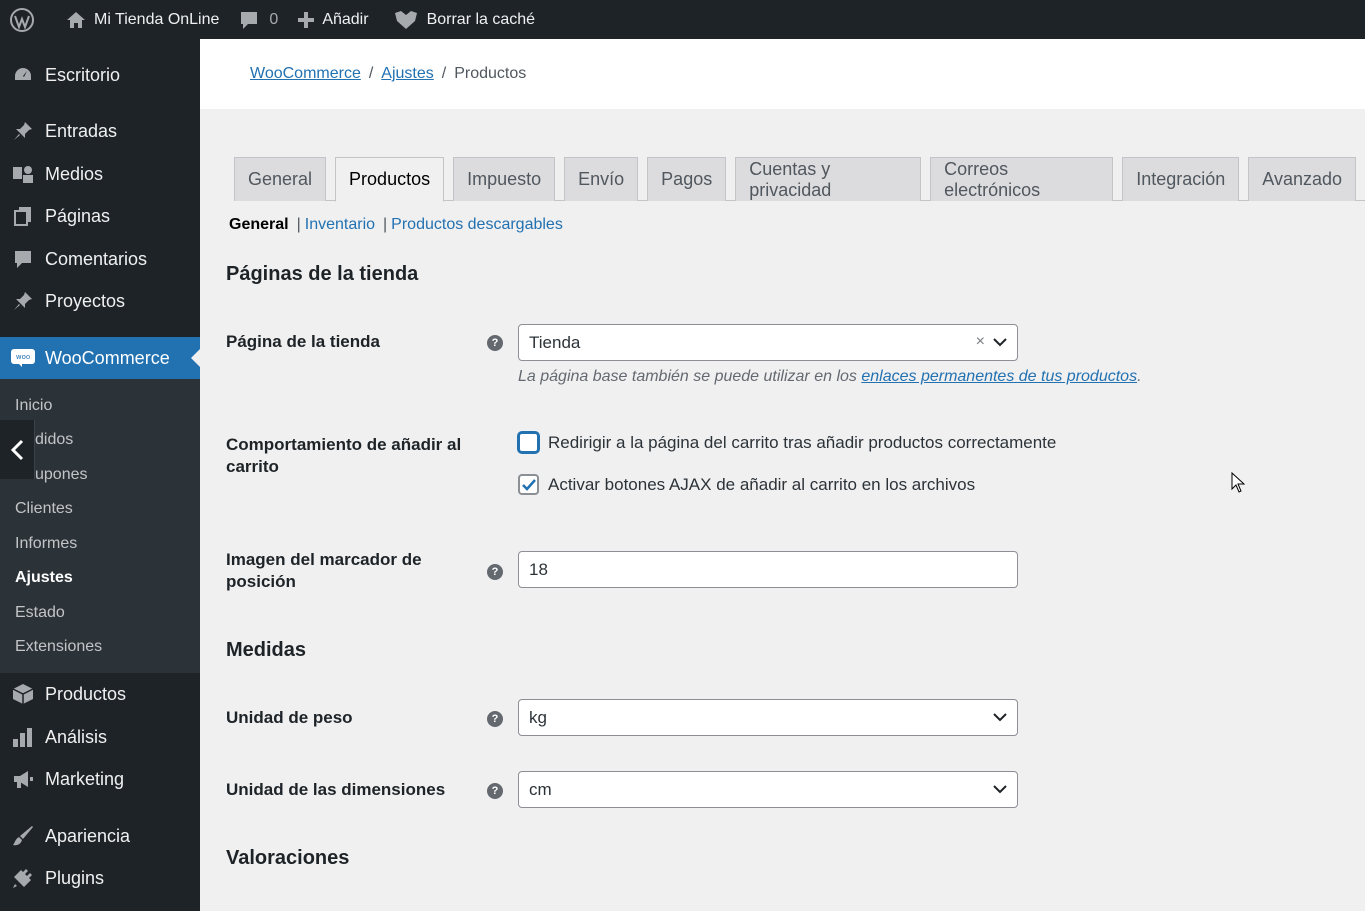  I want to click on site-name-button: Mi Tienda OnLine, so click(142, 19).